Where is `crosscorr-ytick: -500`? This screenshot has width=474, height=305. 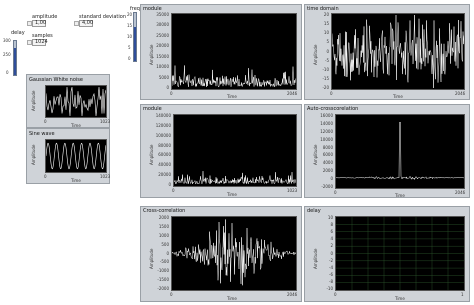
crosscorr-ytick: -500 is located at coordinates (164, 262).